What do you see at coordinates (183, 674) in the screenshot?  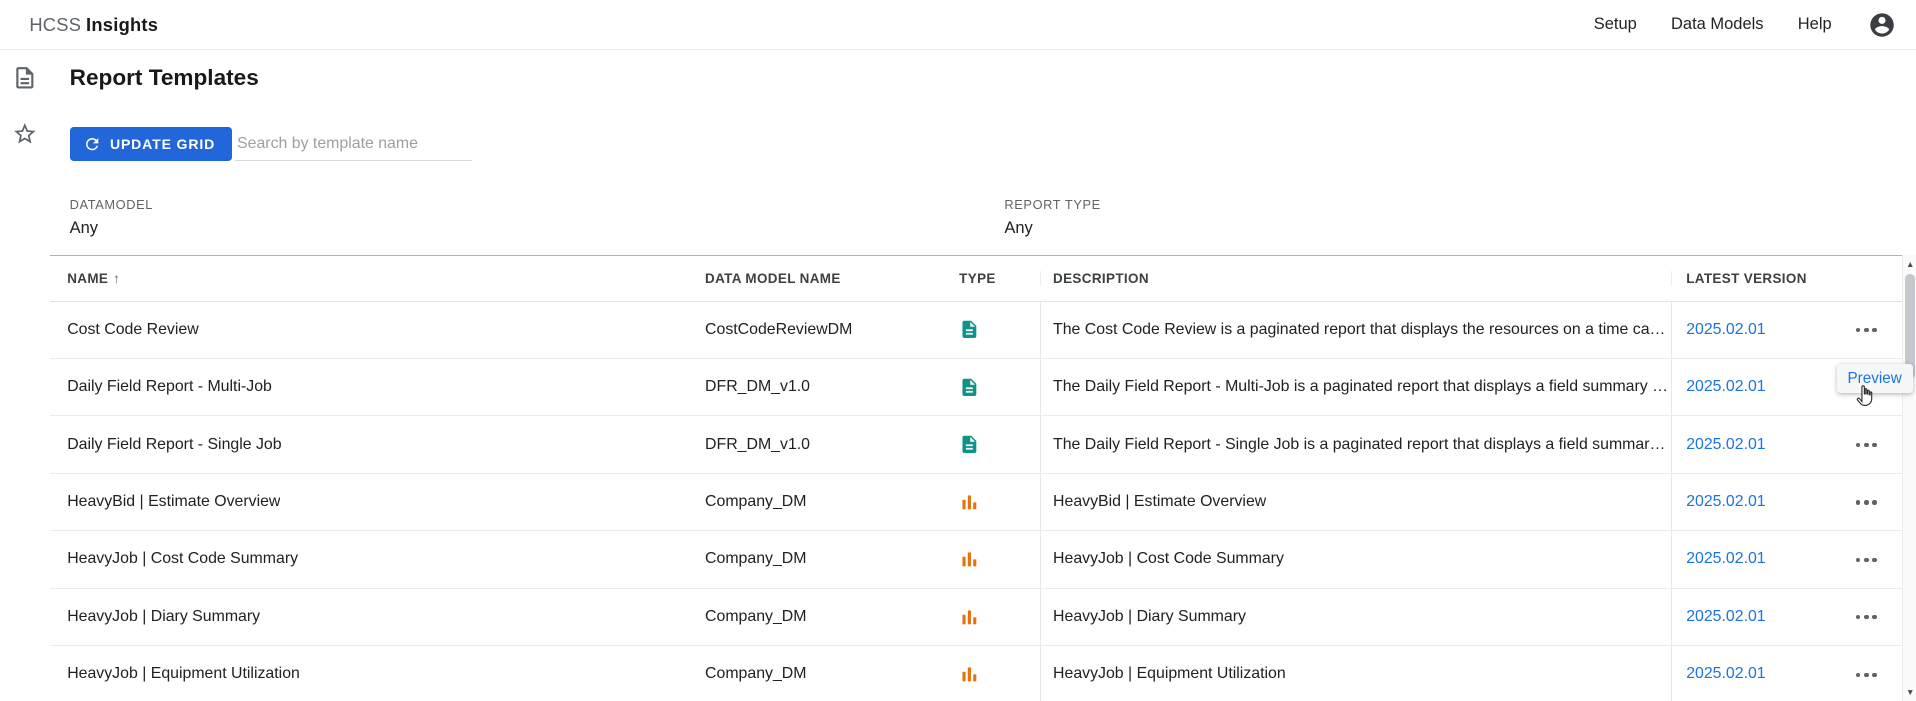 I see `template-name: HeavyJob | Equipment Utilization` at bounding box center [183, 674].